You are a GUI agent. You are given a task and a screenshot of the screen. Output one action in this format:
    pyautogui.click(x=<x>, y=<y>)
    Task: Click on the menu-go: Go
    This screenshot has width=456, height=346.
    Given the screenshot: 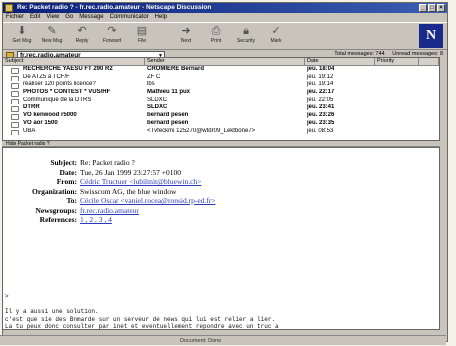 What is the action you would take?
    pyautogui.click(x=69, y=17)
    